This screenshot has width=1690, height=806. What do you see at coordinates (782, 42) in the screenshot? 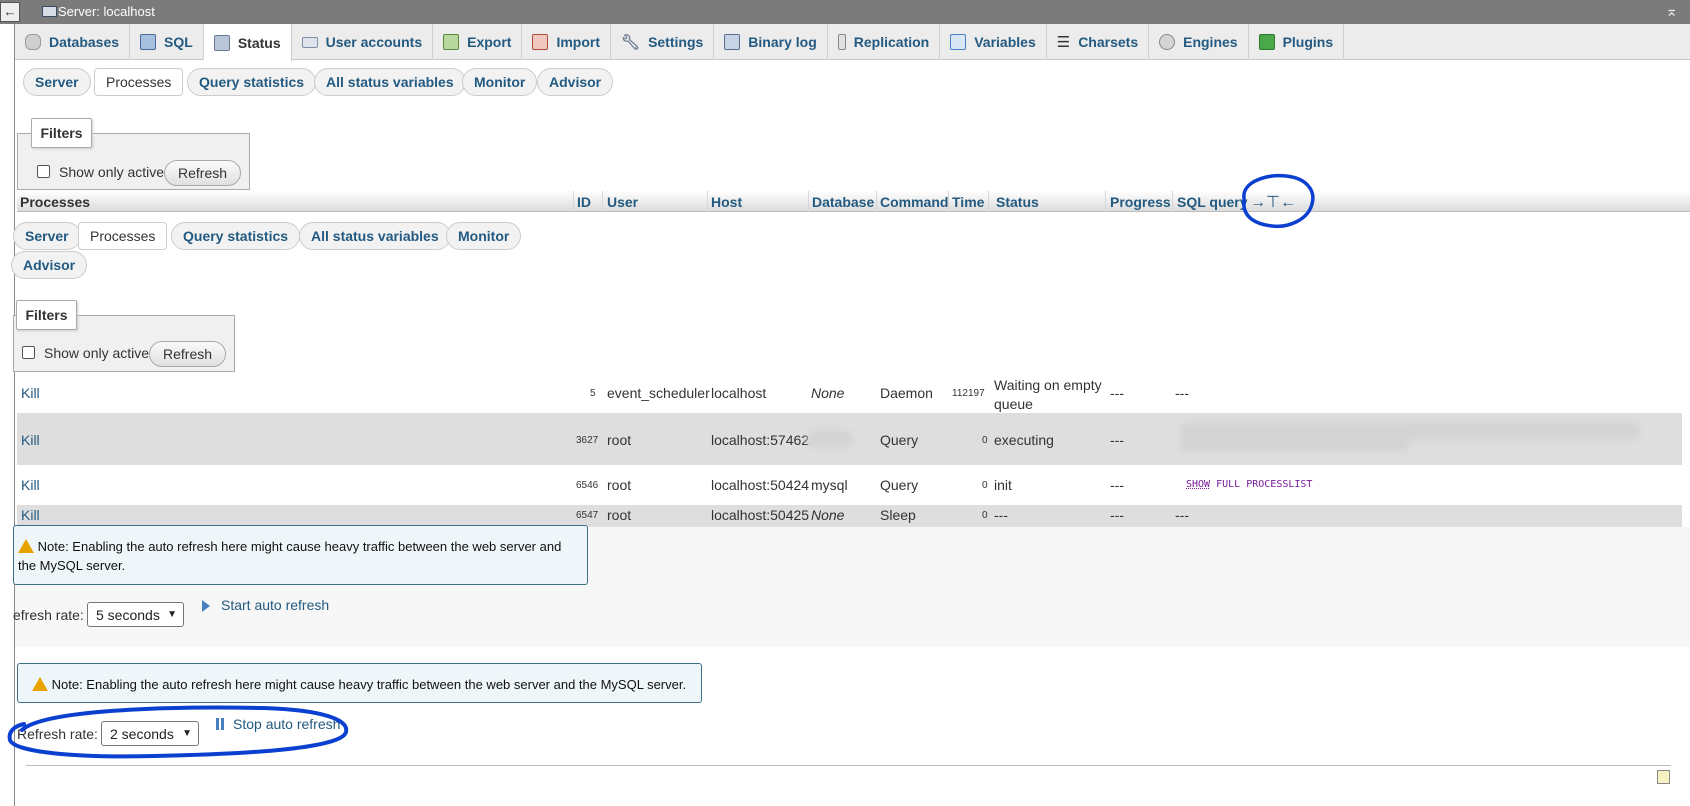
I see `tab-label: Binary log` at bounding box center [782, 42].